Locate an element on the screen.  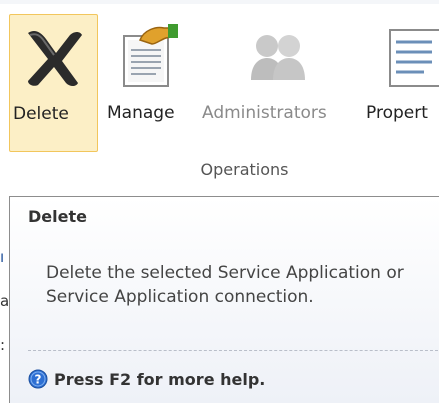
administrators-button: Administrators is located at coordinates (279, 83).